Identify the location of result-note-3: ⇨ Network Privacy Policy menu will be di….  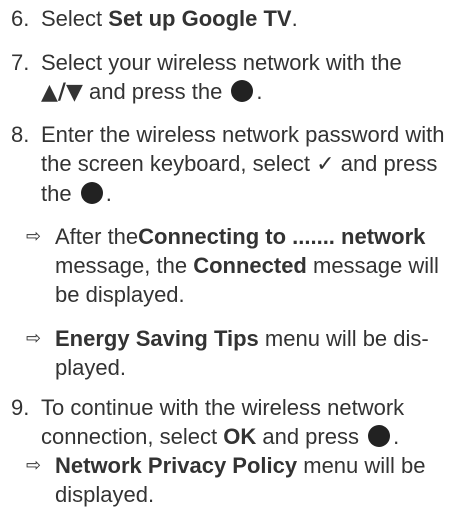
(226, 480).